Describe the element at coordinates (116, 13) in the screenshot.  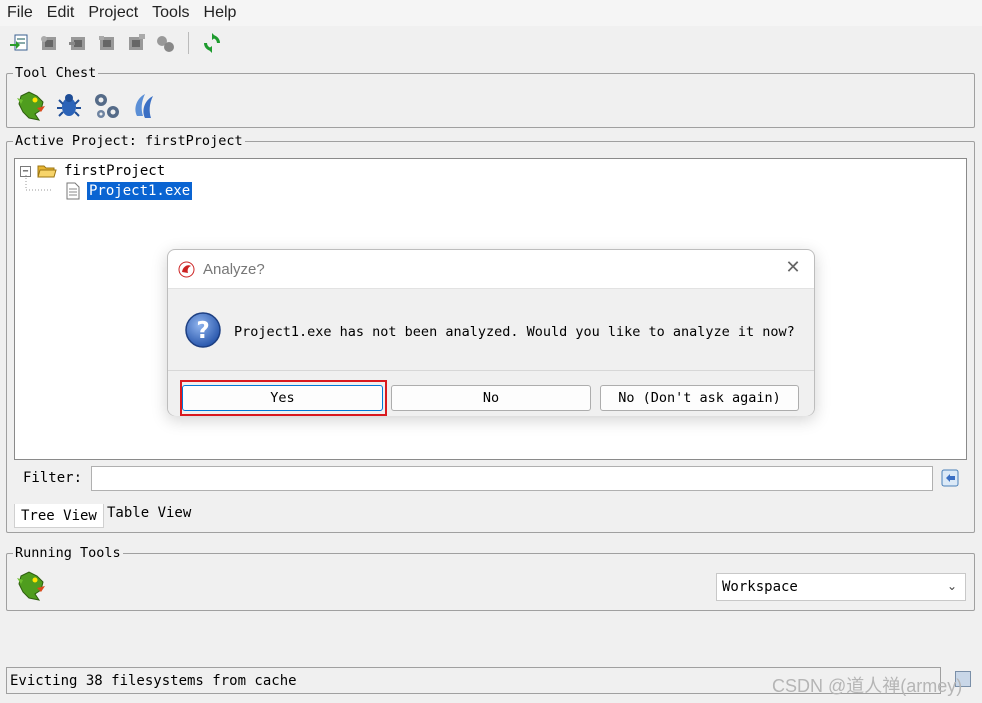
I see `menu-project: Project` at that location.